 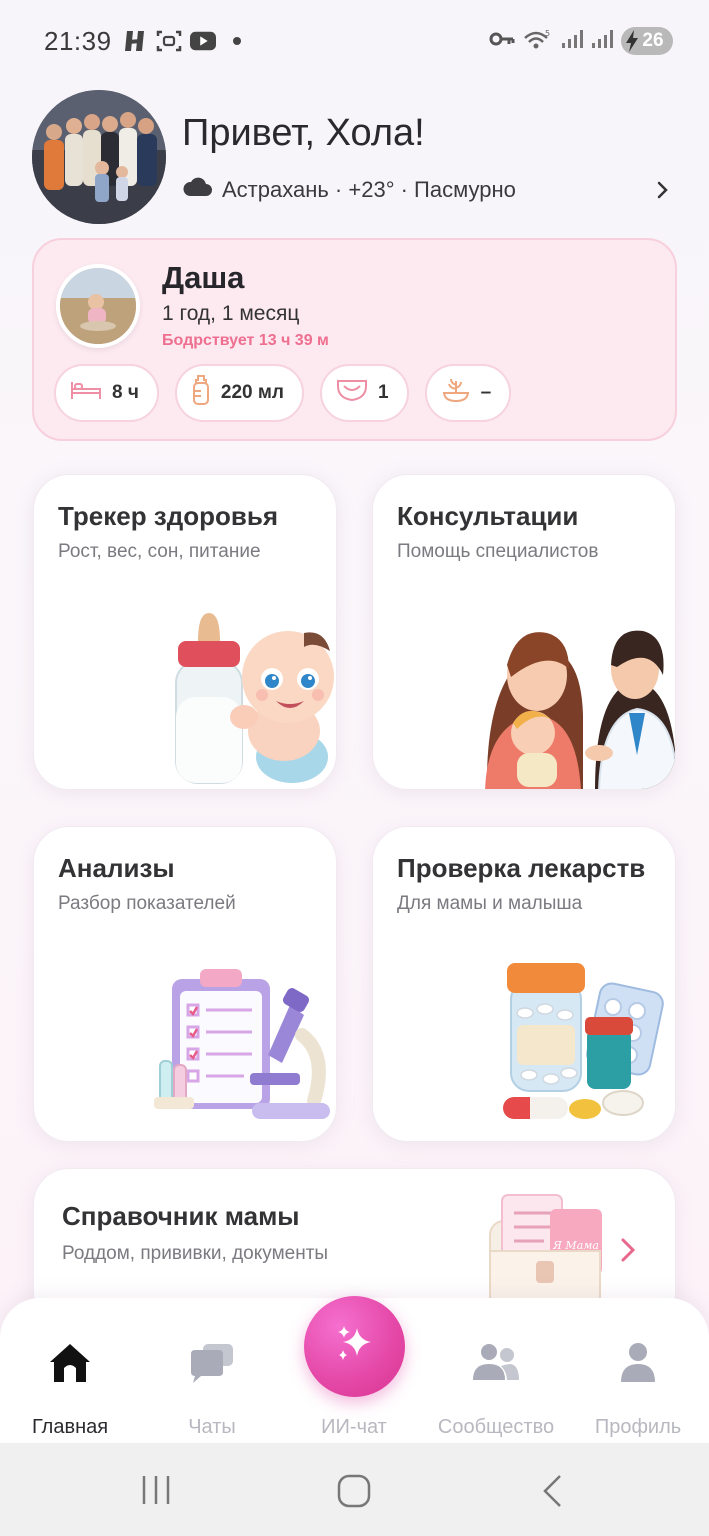 What do you see at coordinates (547, 33) in the screenshot?
I see `svg-text: 5` at bounding box center [547, 33].